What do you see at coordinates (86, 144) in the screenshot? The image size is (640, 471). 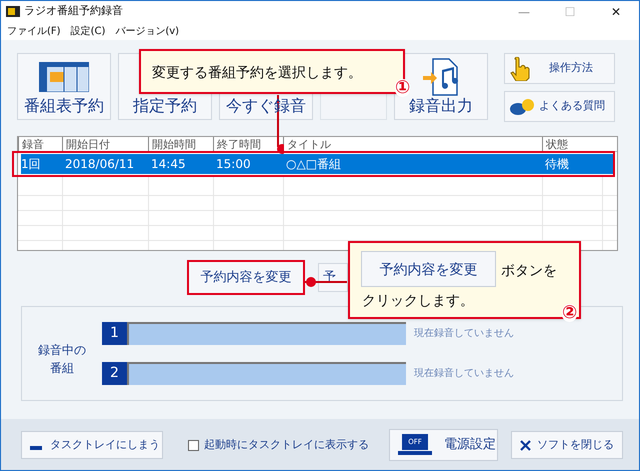 I see `column-header: 開始日付` at bounding box center [86, 144].